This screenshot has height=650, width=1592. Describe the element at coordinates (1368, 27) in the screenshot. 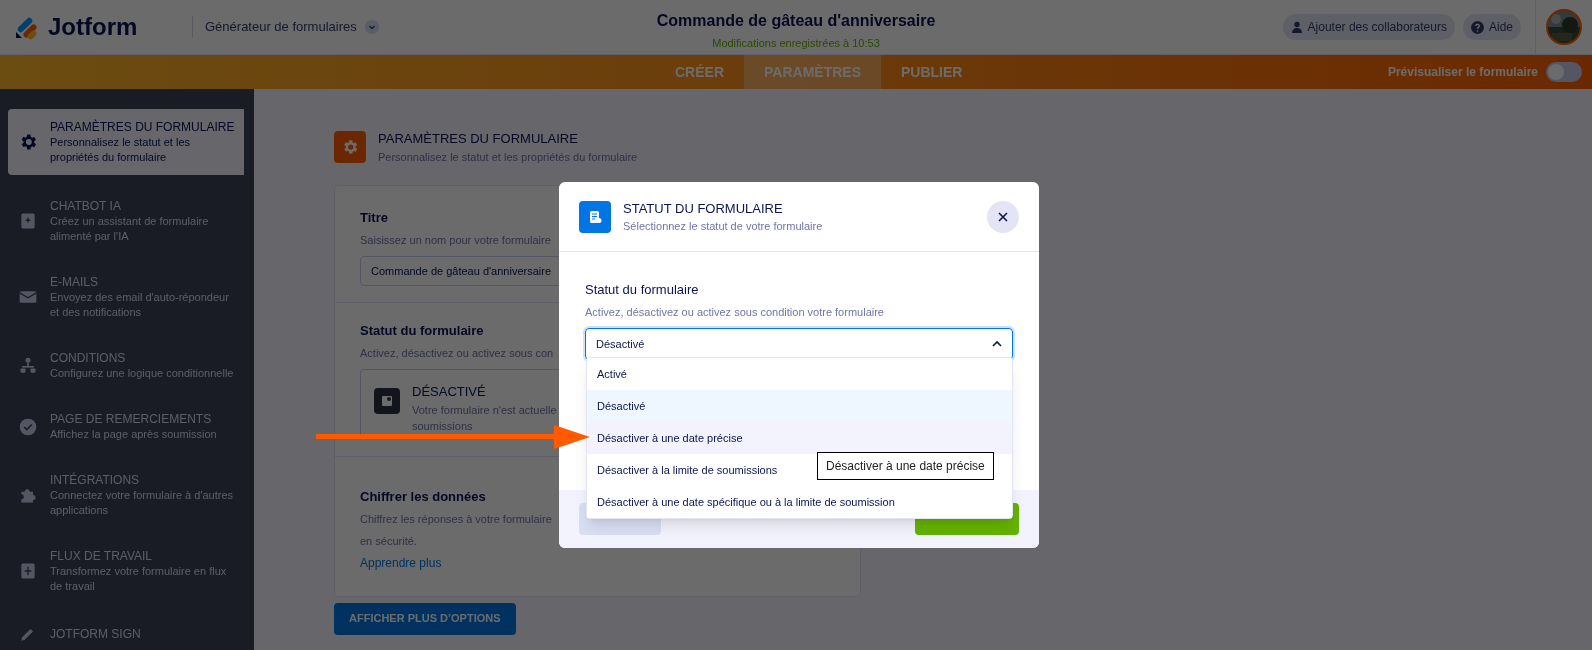

I see `add-collaborators-button: Ajouter des collaborateurs` at that location.